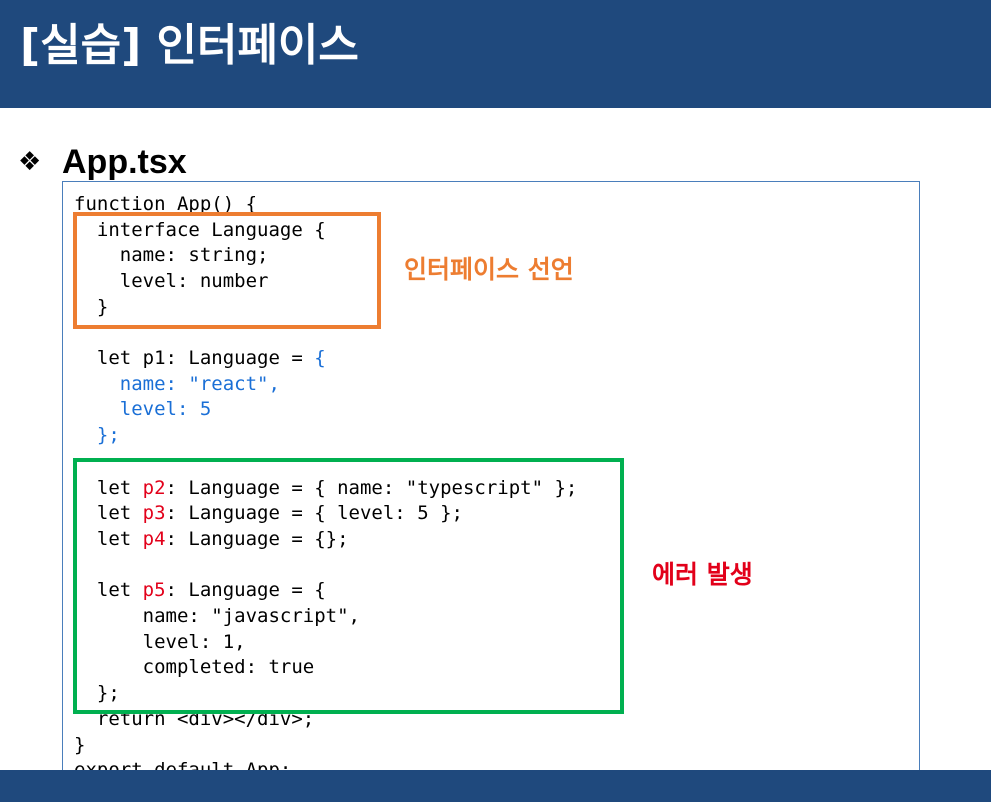  What do you see at coordinates (702, 574) in the screenshot?
I see `error-occurs-note: 에러 발생` at bounding box center [702, 574].